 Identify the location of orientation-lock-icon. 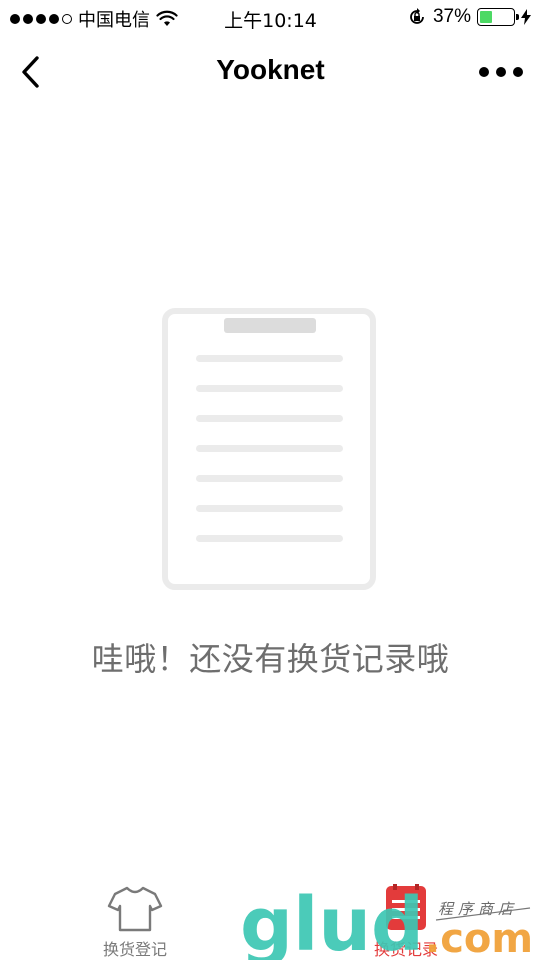
(417, 16).